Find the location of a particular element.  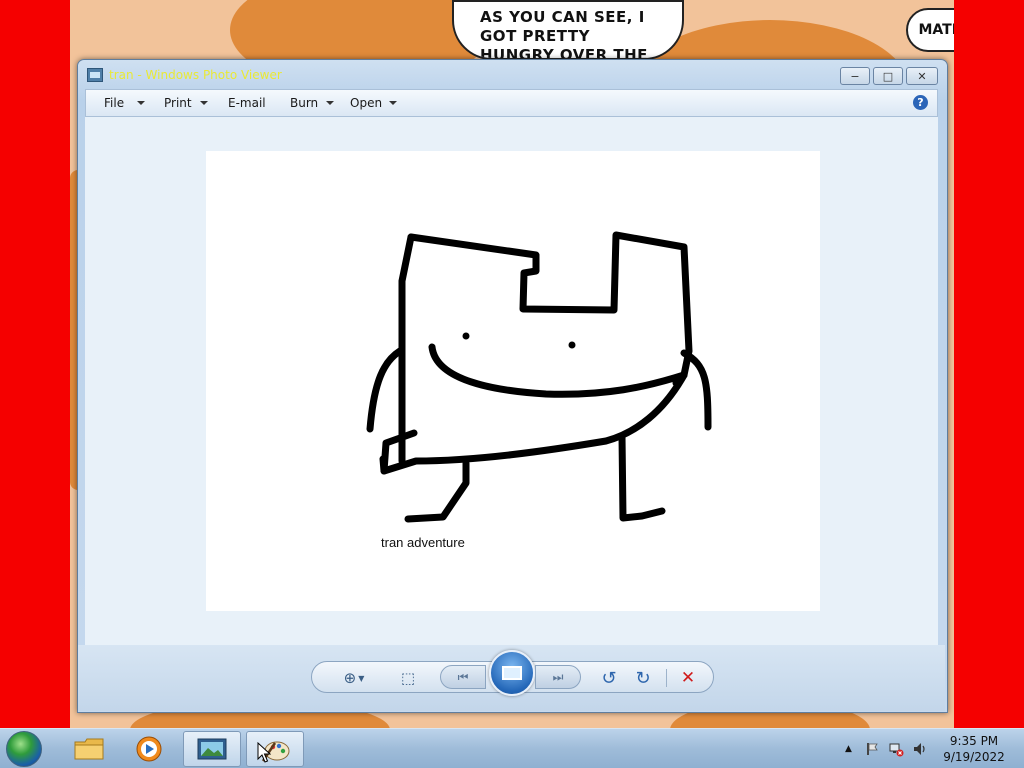

menu-open: Open is located at coordinates (366, 103).